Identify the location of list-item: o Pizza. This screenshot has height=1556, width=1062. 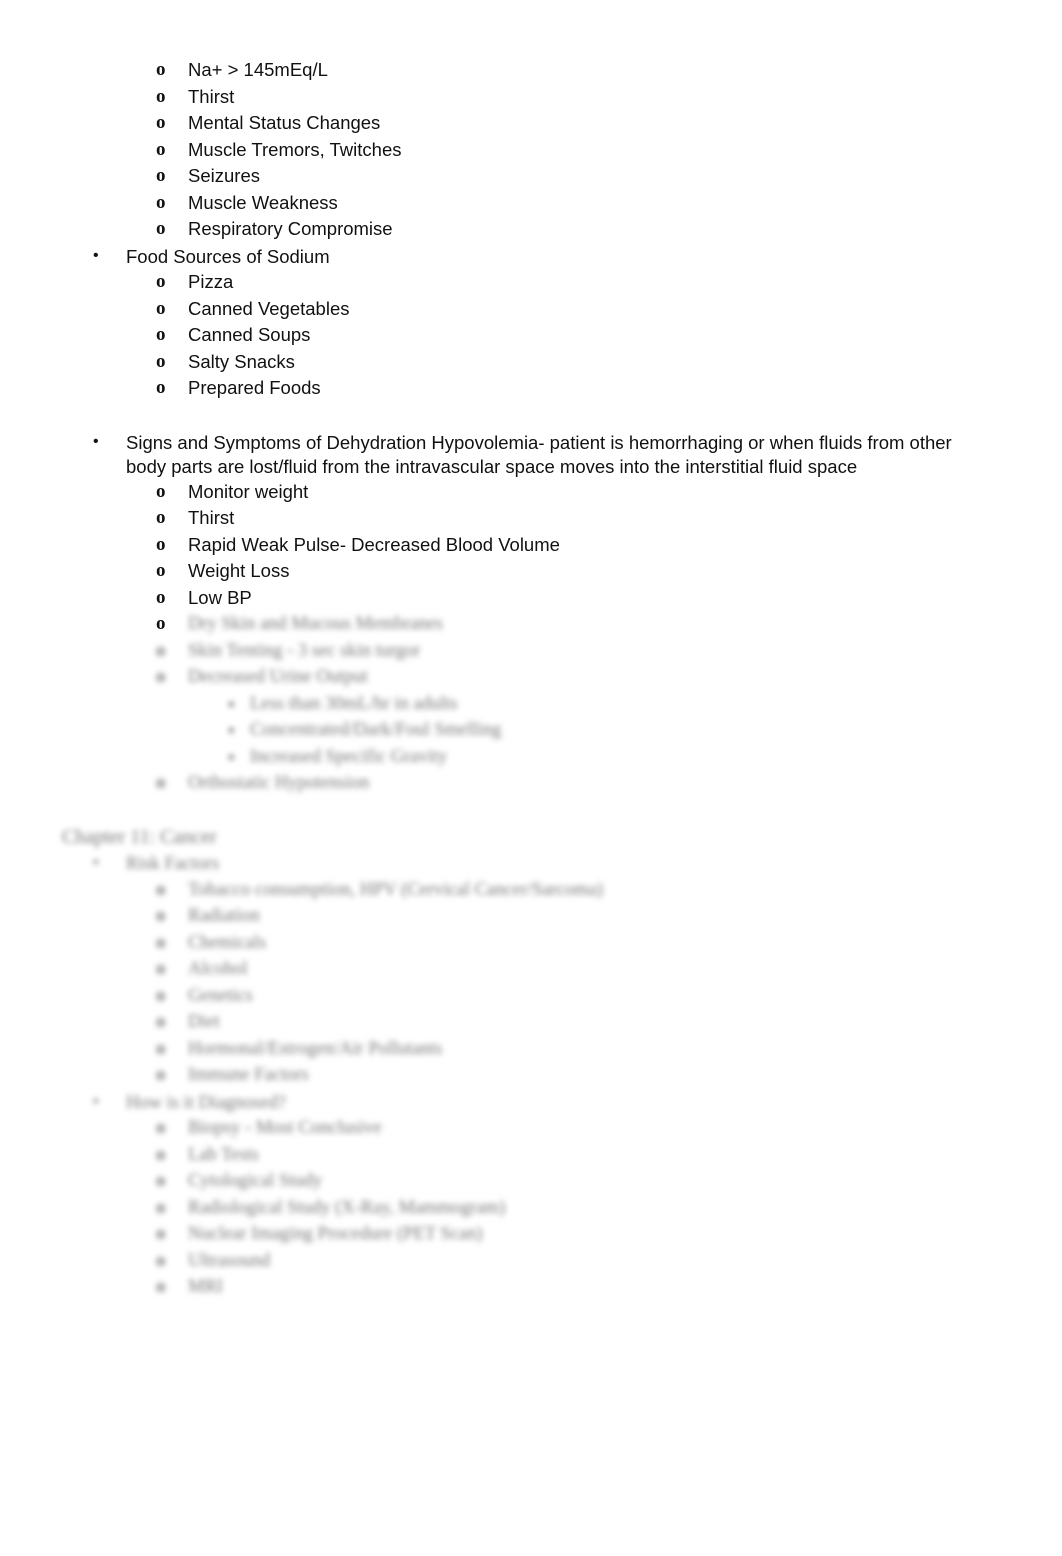
(531, 282).